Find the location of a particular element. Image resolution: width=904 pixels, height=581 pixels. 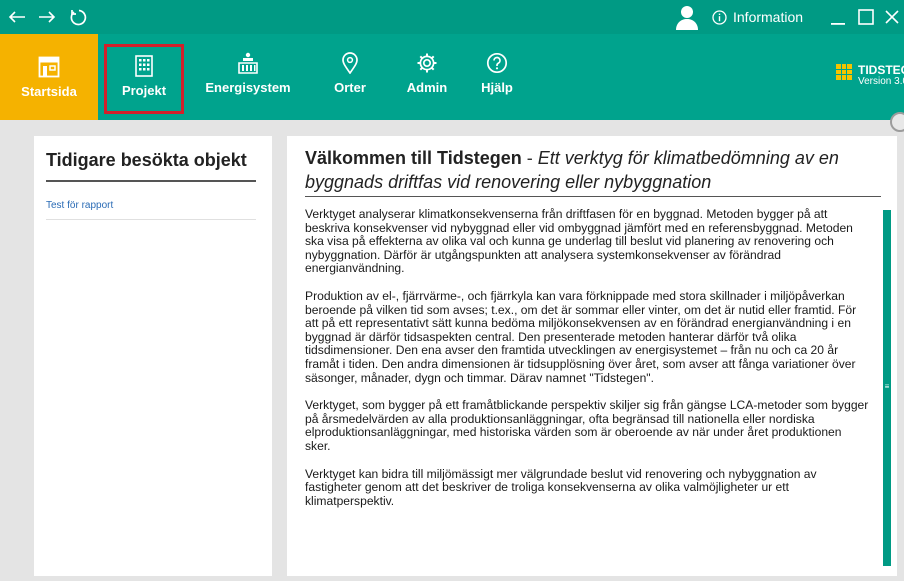

nav-label: Energisystem is located at coordinates (248, 87).